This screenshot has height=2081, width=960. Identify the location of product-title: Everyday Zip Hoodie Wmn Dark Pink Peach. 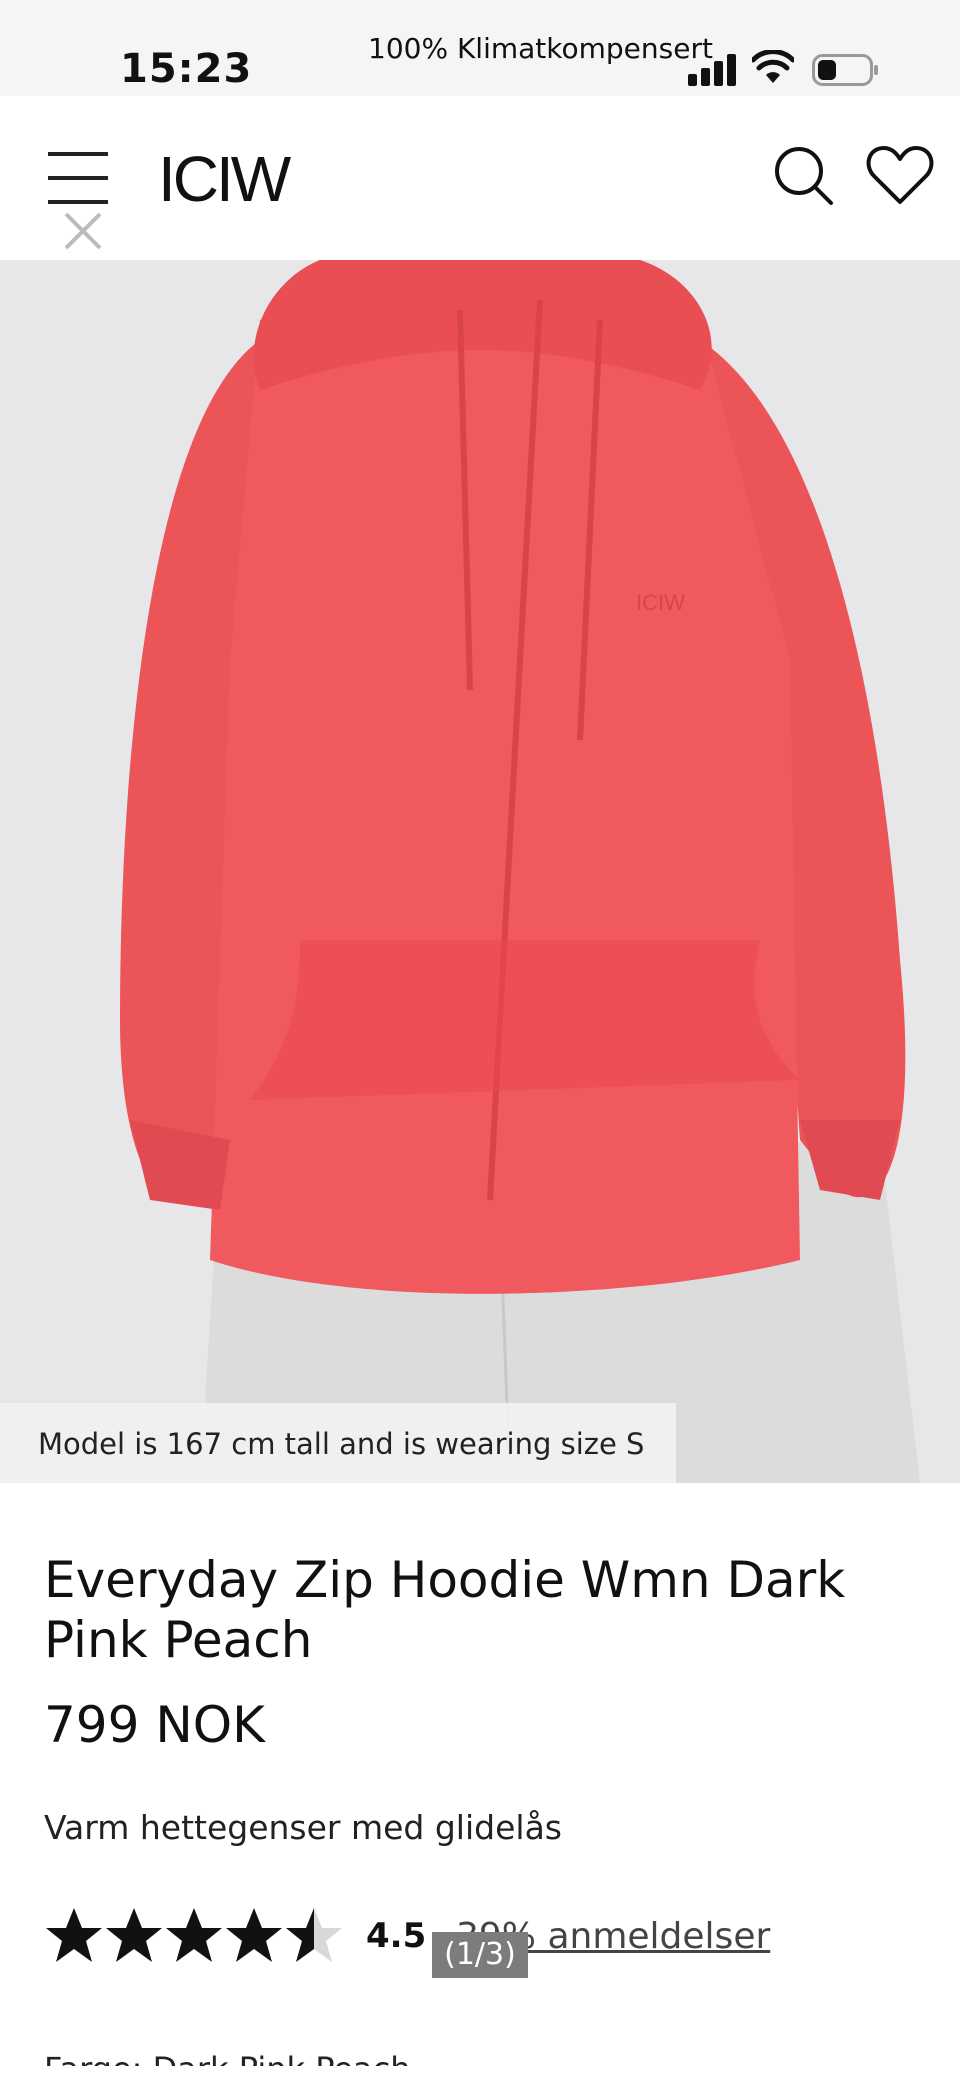
(445, 1610).